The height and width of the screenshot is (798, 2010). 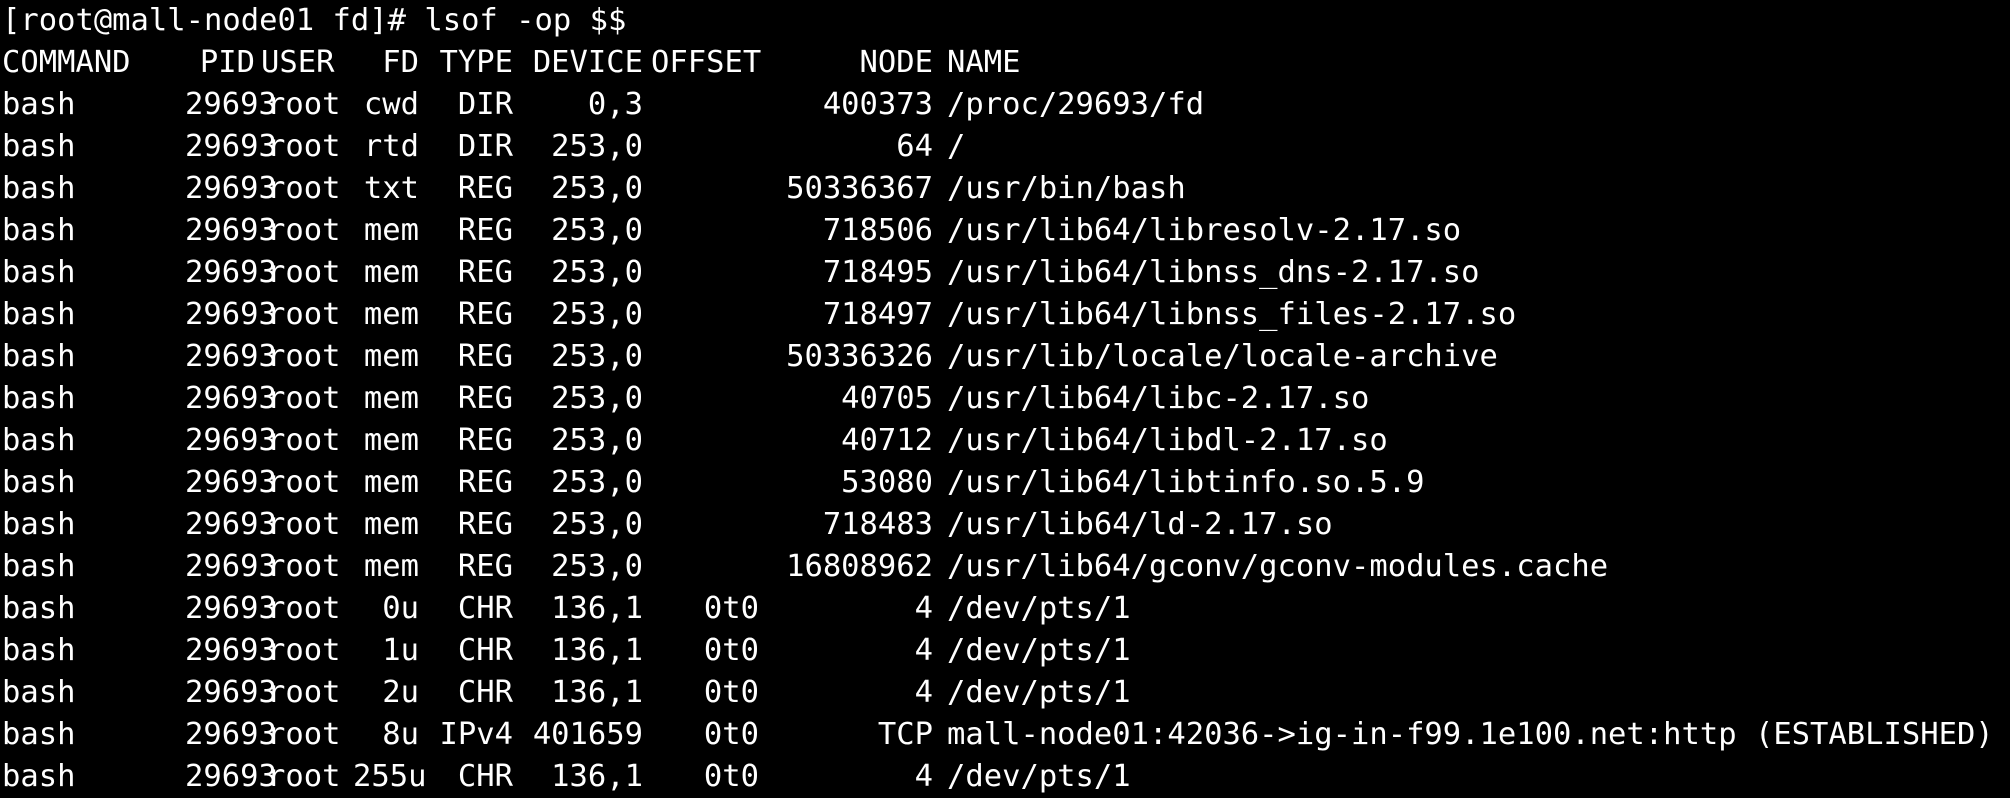 What do you see at coordinates (1006, 693) in the screenshot?
I see `table-row: bash 29693 root 2u CHR 136,1 0t0 4/dev/pts/1` at bounding box center [1006, 693].